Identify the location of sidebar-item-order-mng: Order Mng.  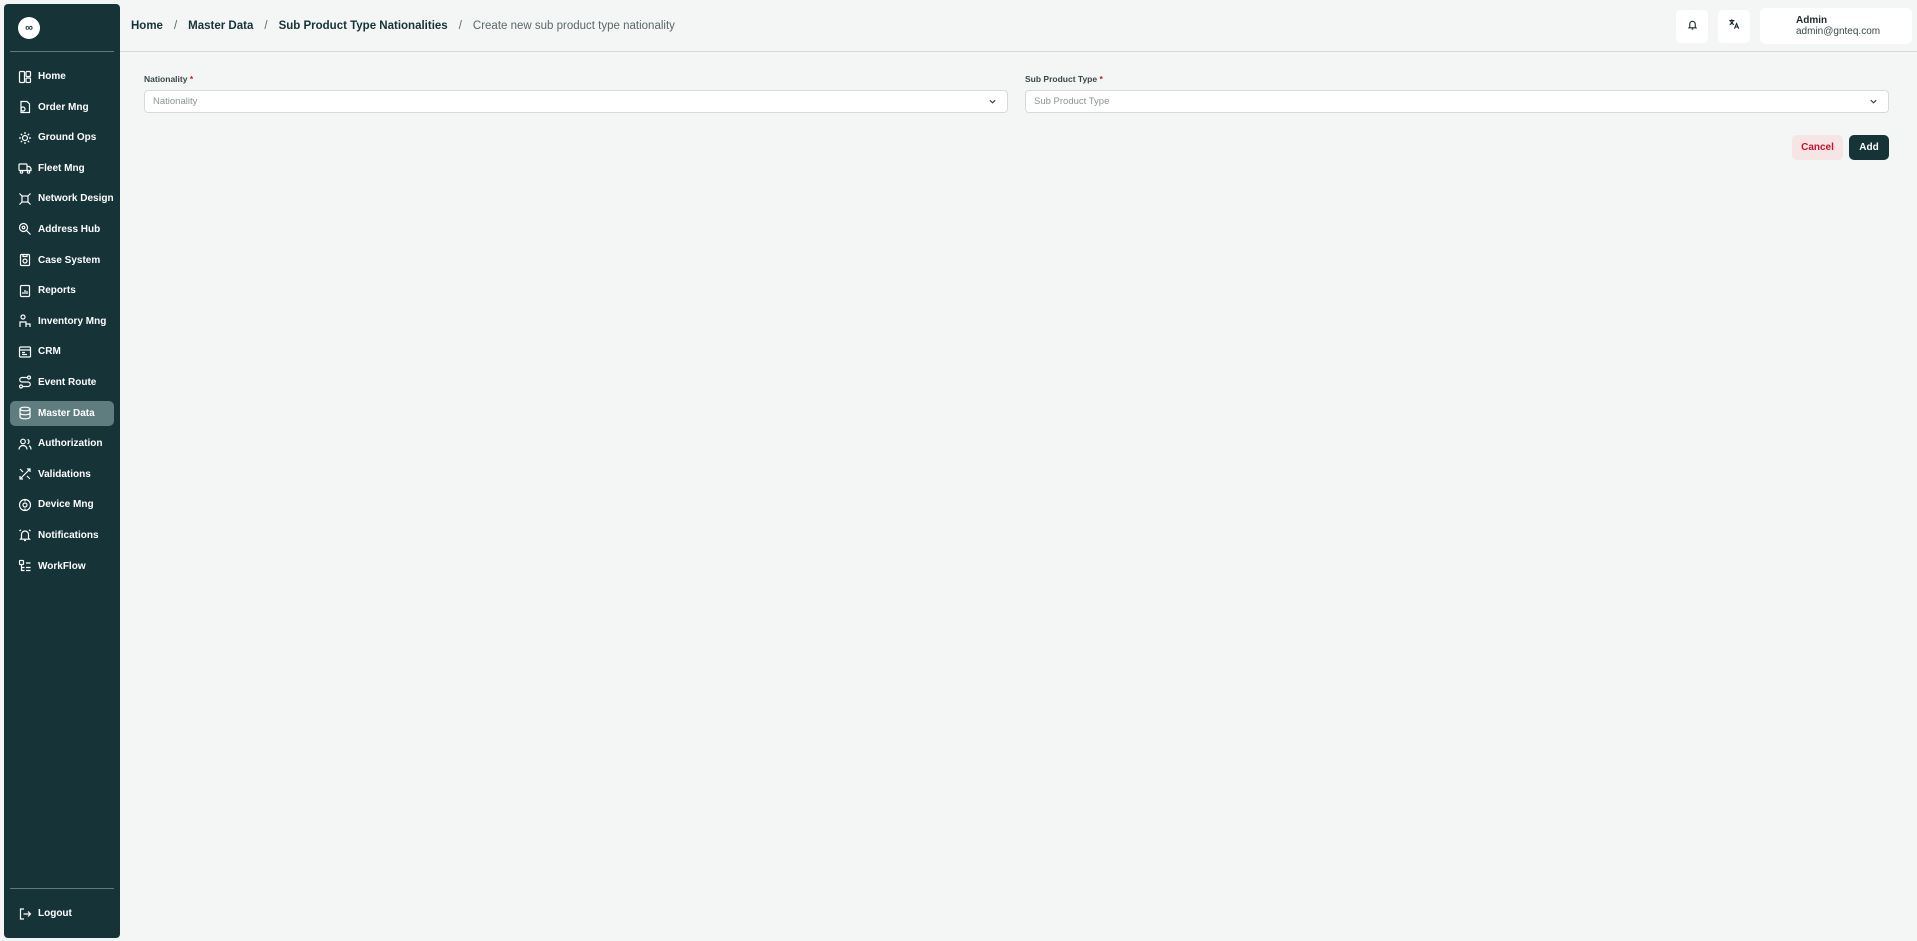
(62, 107).